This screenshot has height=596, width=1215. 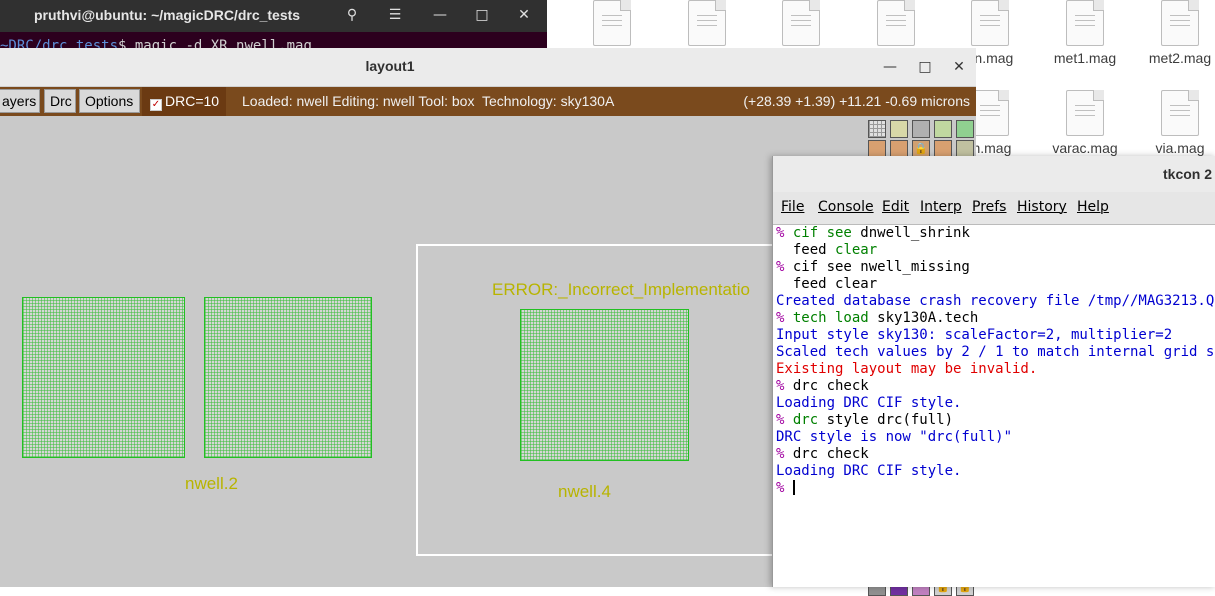 What do you see at coordinates (989, 207) in the screenshot?
I see `menu-prefs: Prefs` at bounding box center [989, 207].